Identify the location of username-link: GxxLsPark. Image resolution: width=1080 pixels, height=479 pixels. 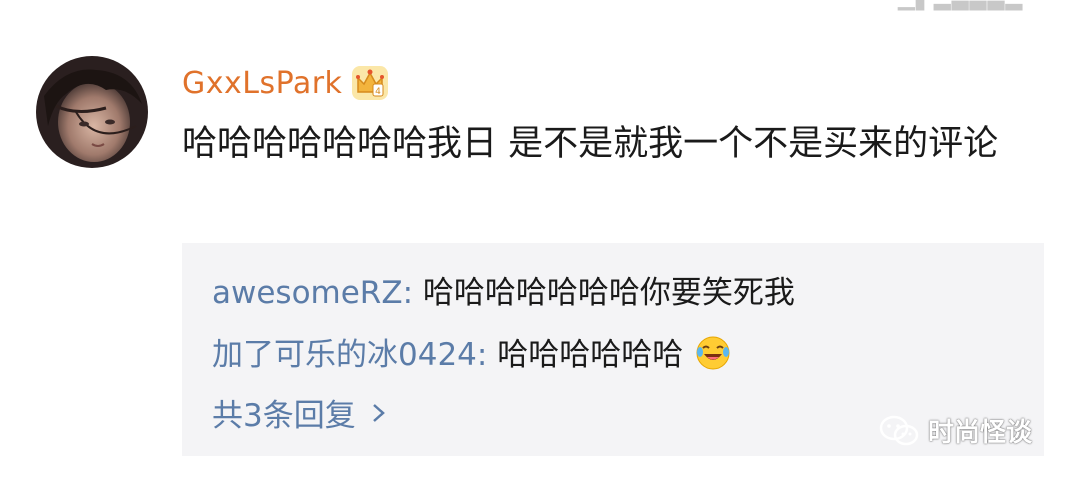
(262, 83).